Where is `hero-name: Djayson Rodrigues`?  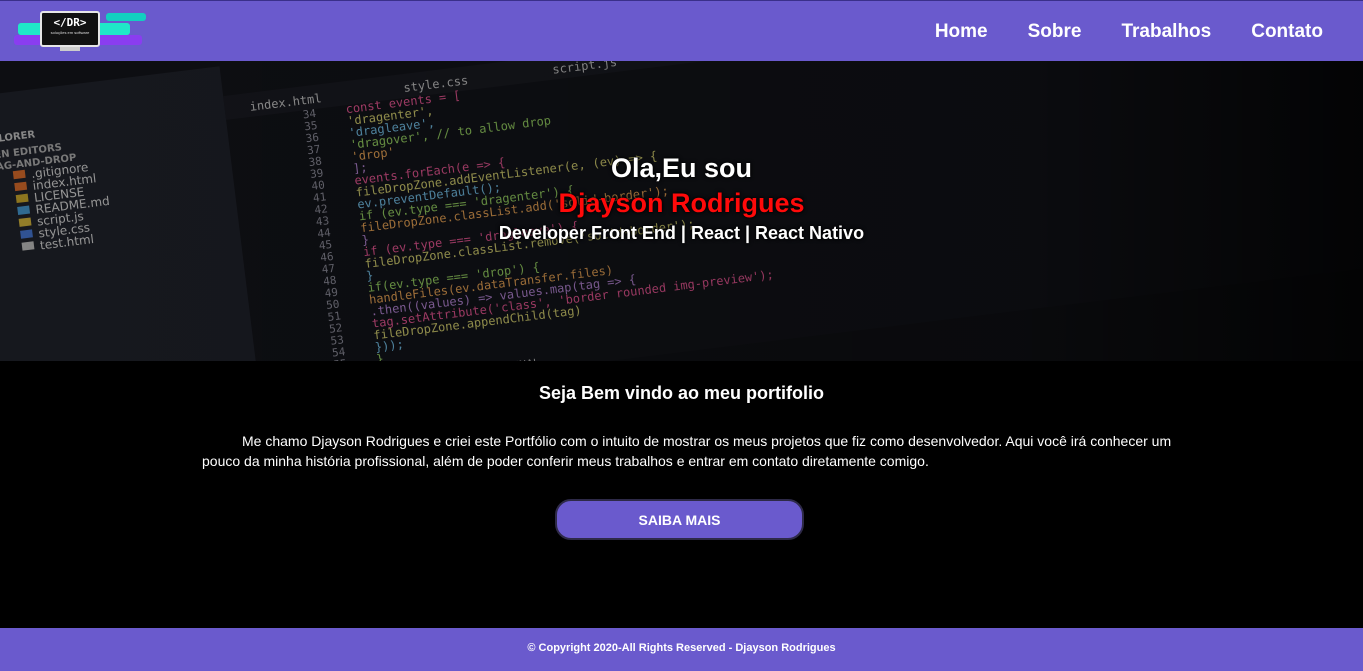
hero-name: Djayson Rodrigues is located at coordinates (681, 203).